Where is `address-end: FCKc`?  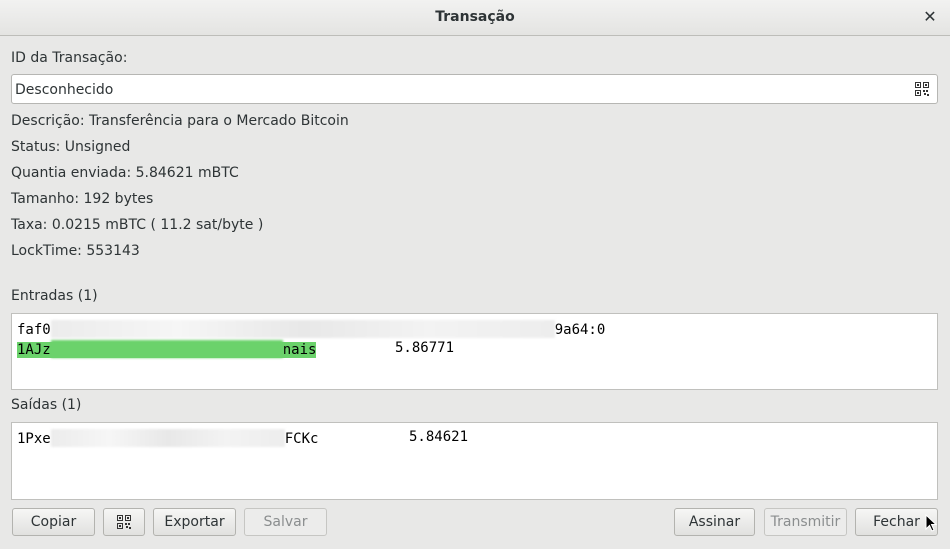
address-end: FCKc is located at coordinates (301, 439).